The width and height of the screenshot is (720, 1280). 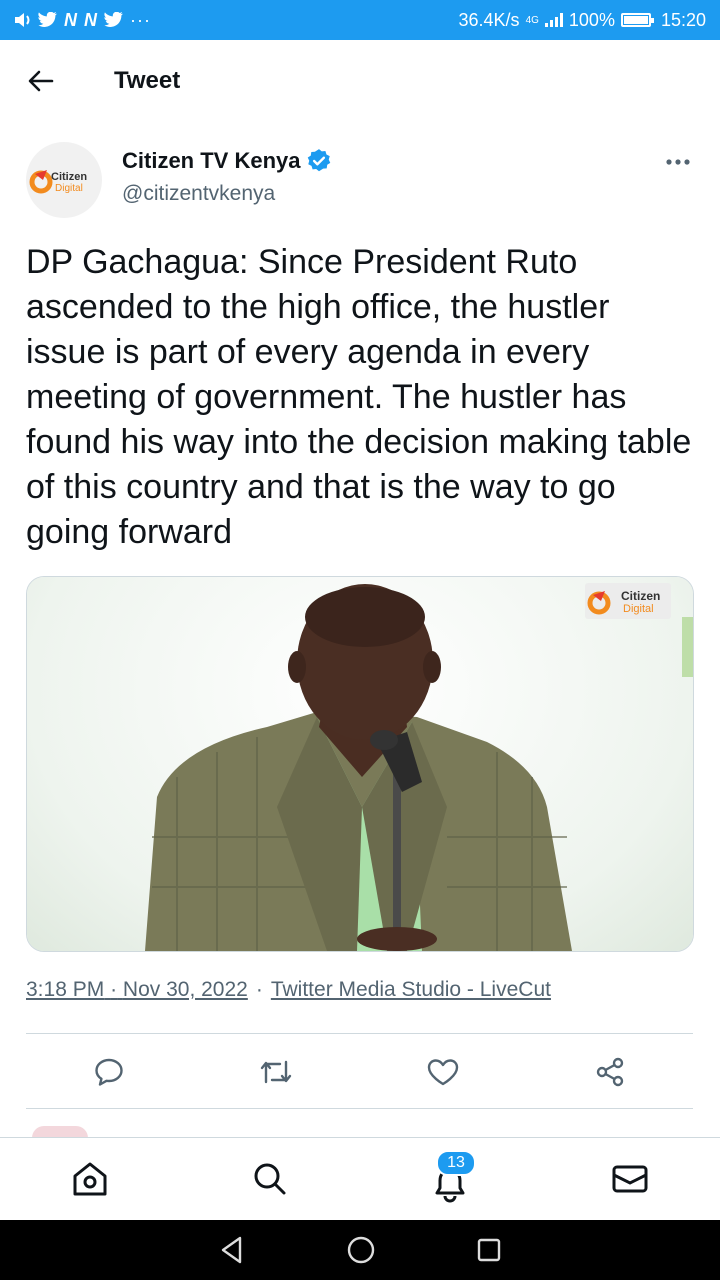 What do you see at coordinates (456, 1163) in the screenshot?
I see `notifications-badge: 13` at bounding box center [456, 1163].